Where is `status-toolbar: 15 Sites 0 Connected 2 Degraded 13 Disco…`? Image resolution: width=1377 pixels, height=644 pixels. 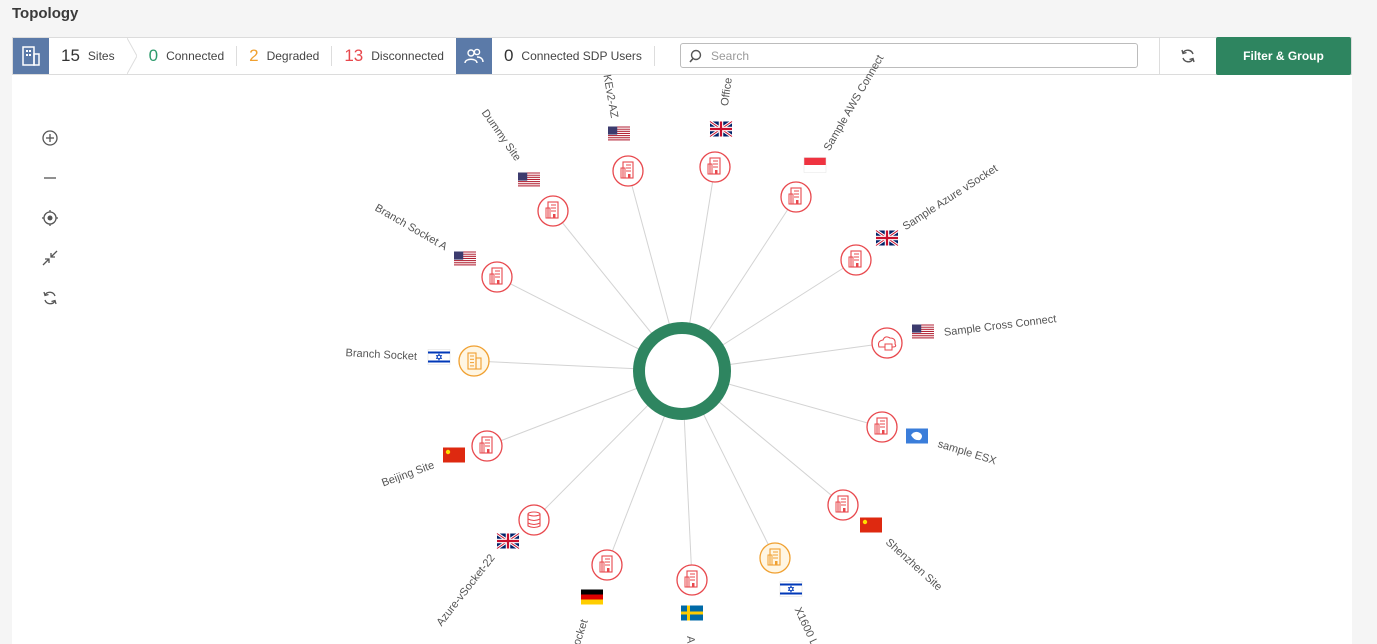 status-toolbar: 15 Sites 0 Connected 2 Degraded 13 Disco… is located at coordinates (682, 56).